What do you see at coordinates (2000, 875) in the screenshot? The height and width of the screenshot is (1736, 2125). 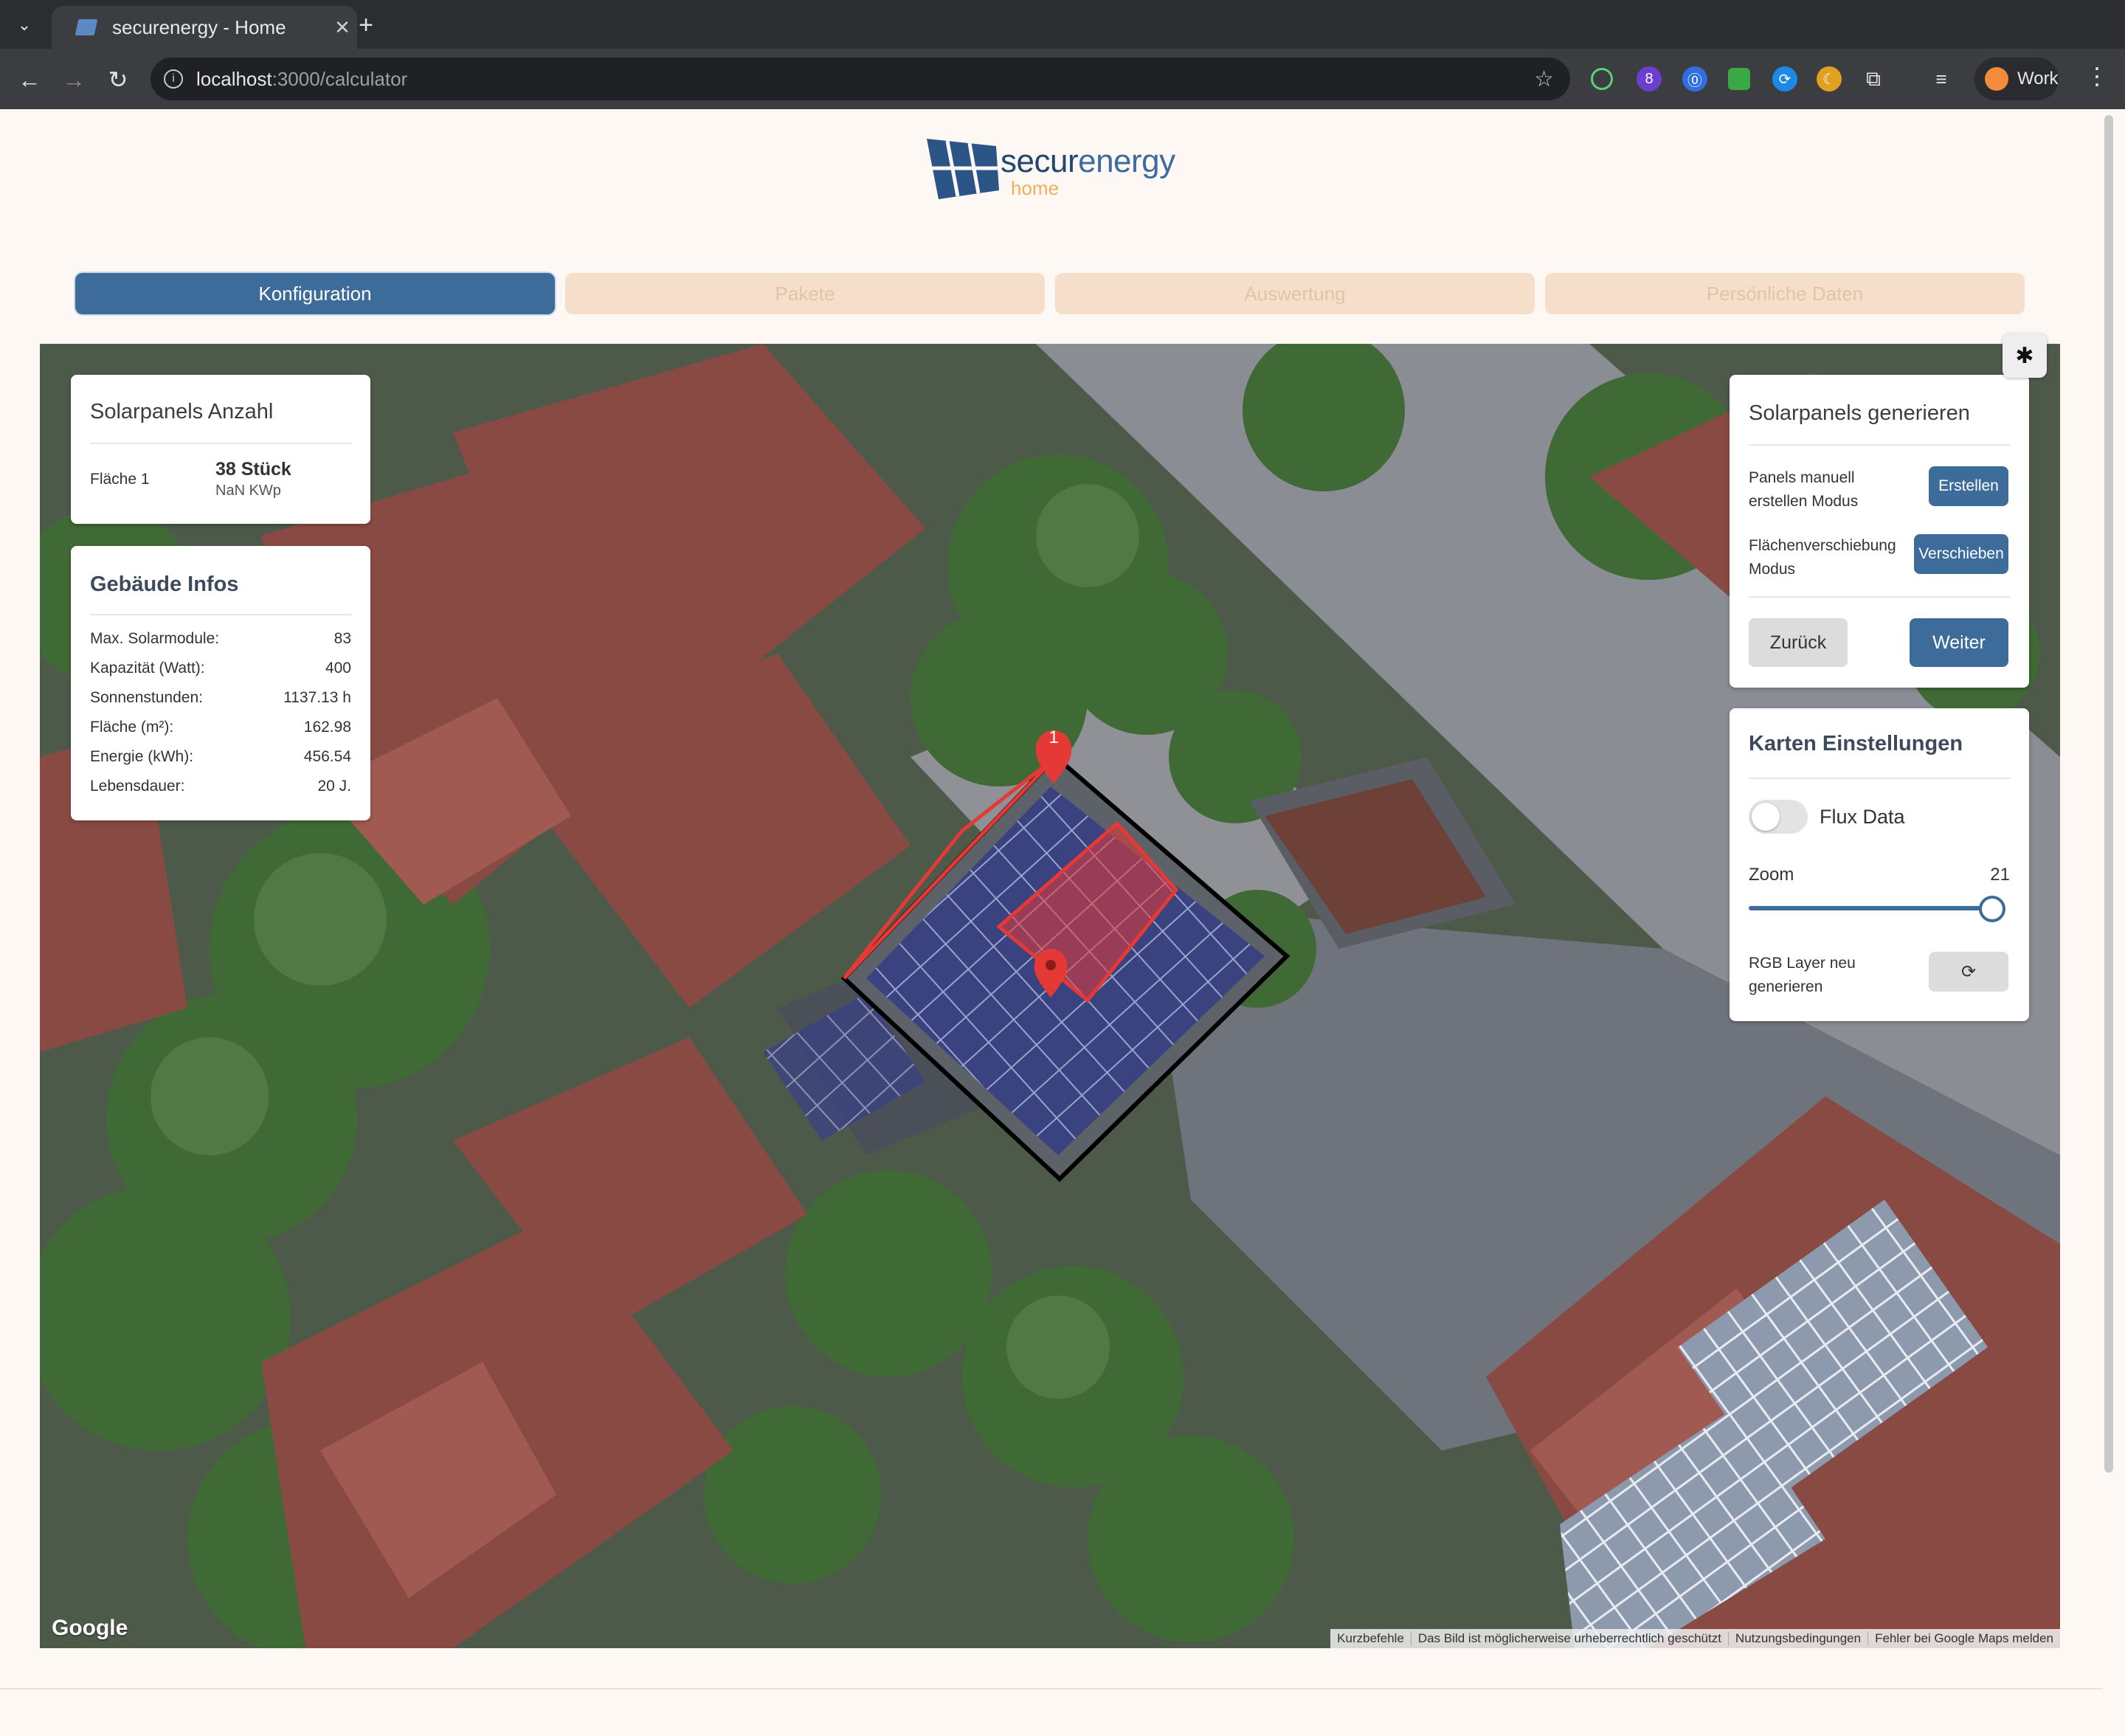 I see `zoom-value: 21` at bounding box center [2000, 875].